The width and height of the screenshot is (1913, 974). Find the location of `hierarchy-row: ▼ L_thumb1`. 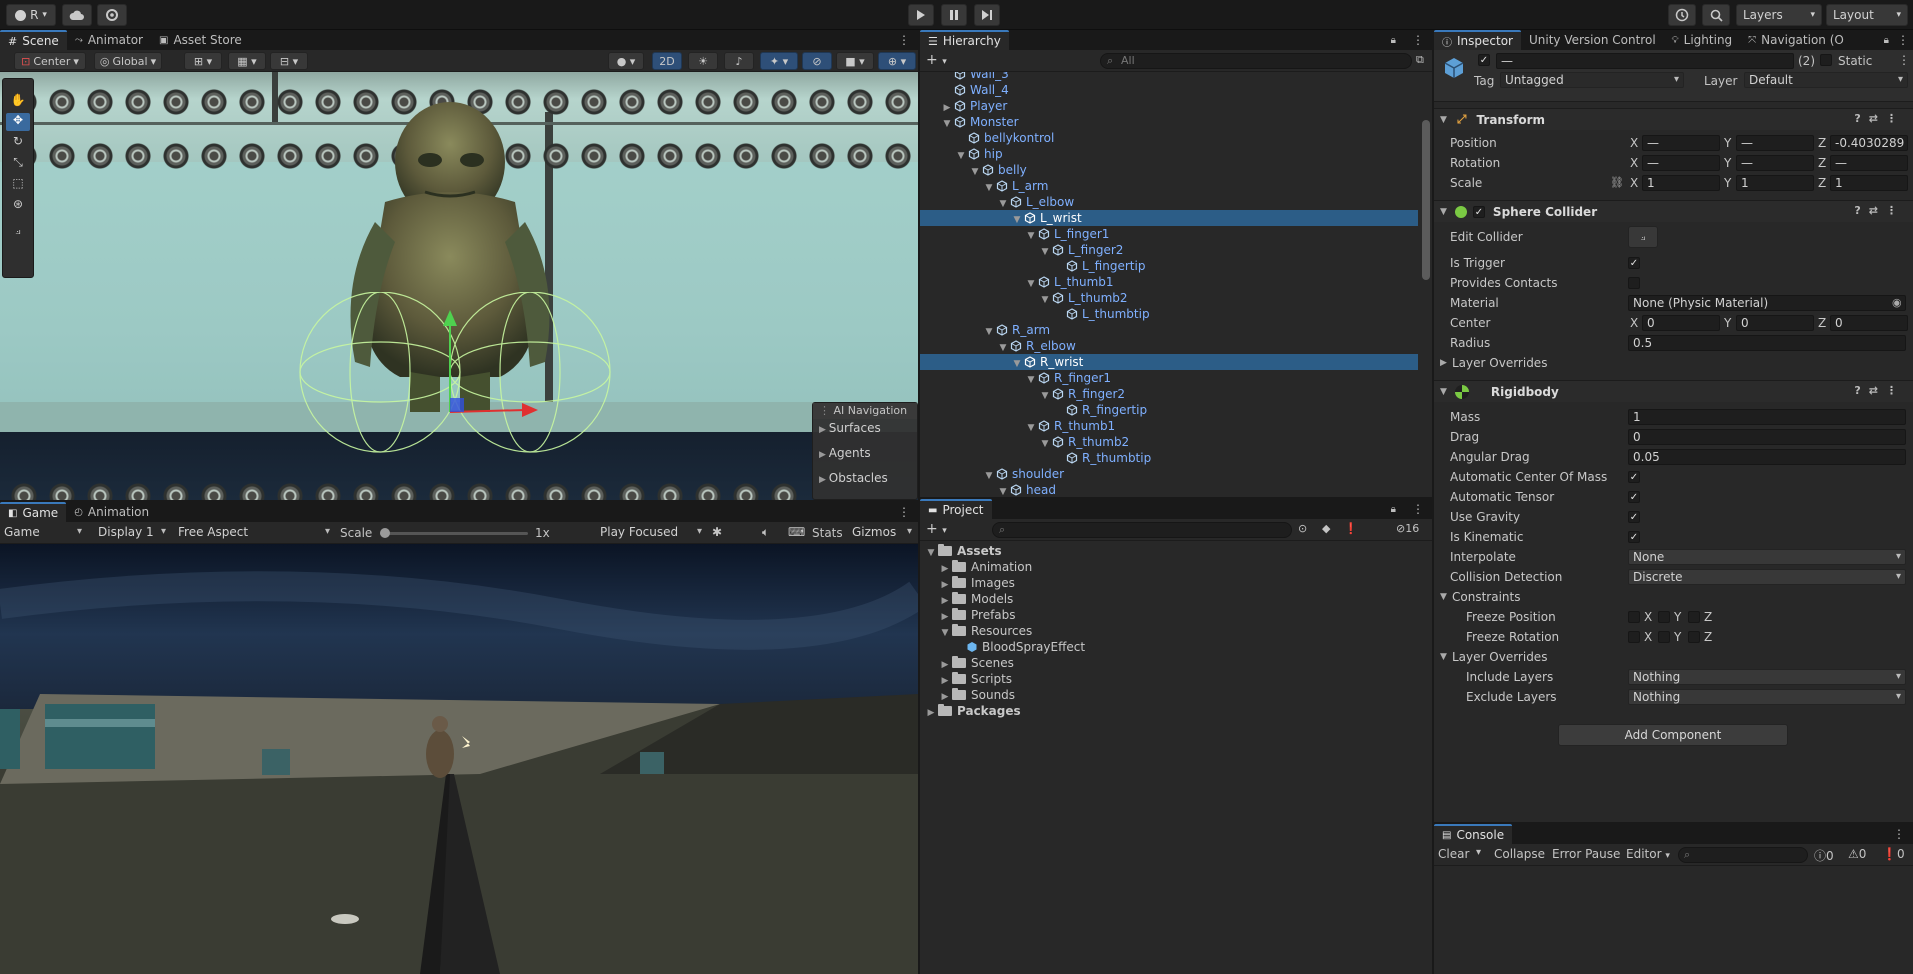

hierarchy-row: ▼ L_thumb1 is located at coordinates (1169, 282).